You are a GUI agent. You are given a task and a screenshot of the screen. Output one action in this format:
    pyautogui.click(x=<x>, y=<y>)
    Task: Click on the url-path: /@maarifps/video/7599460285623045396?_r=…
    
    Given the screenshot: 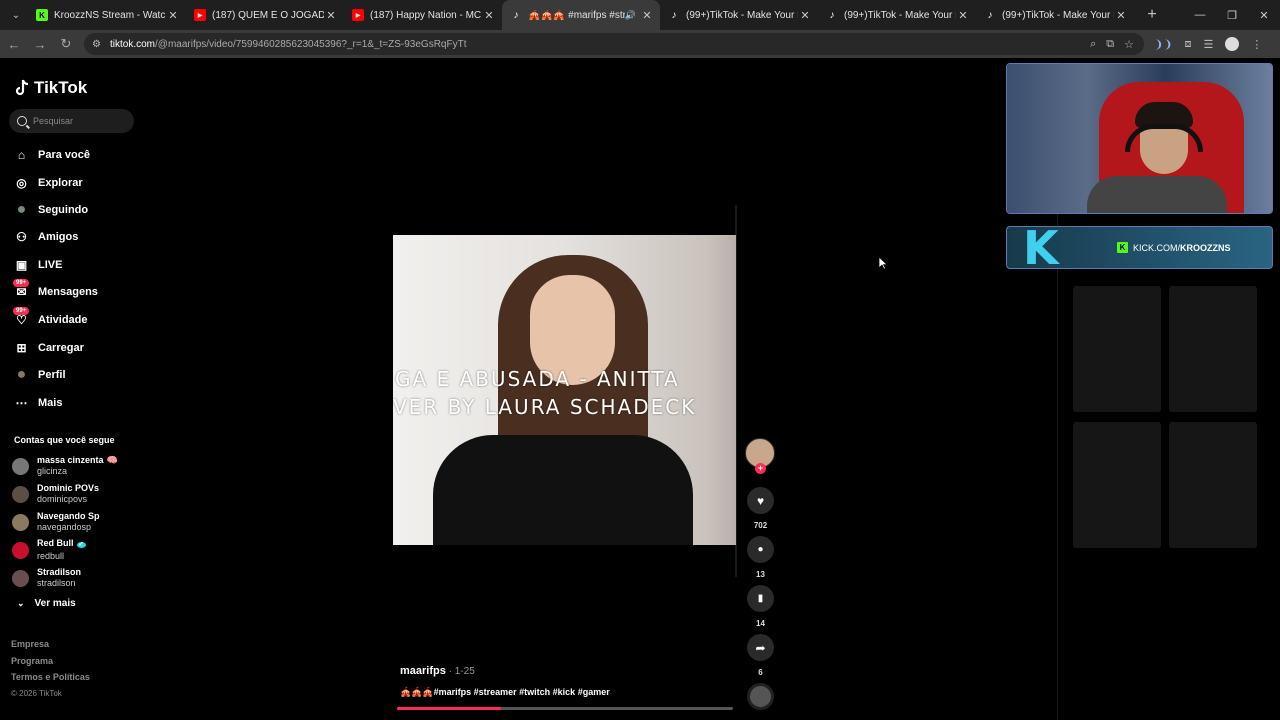 What is the action you would take?
    pyautogui.click(x=311, y=44)
    